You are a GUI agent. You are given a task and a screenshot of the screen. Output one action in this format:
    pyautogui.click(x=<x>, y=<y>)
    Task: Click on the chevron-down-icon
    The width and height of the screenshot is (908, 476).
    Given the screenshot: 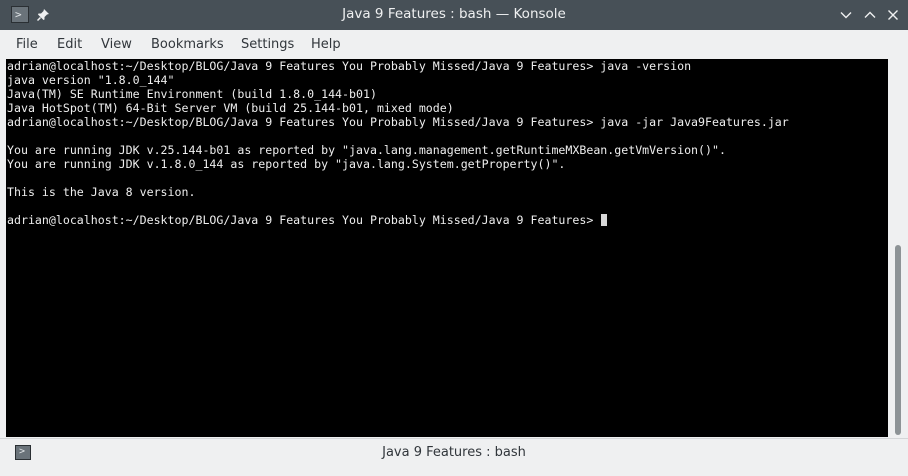 What is the action you would take?
    pyautogui.click(x=846, y=18)
    